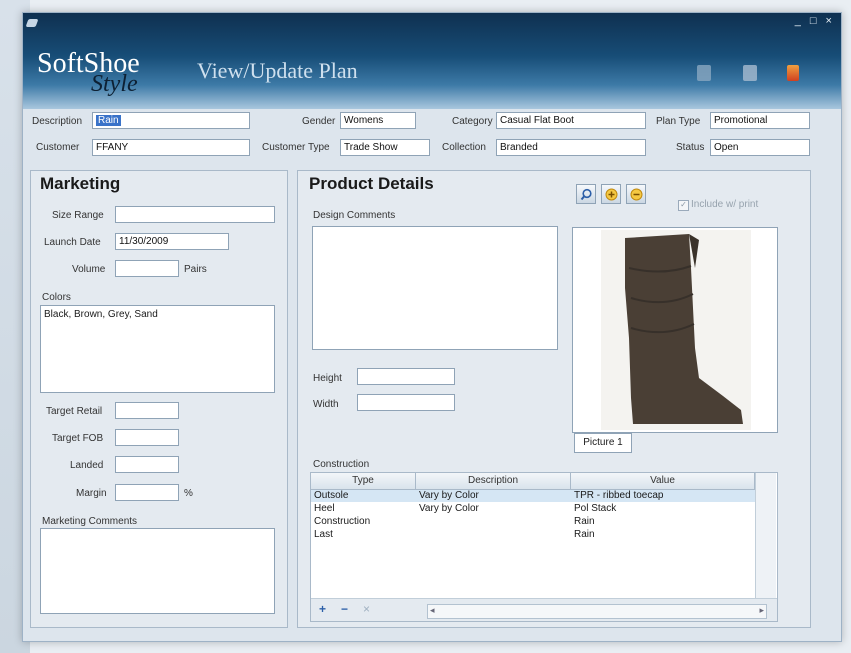 Image resolution: width=851 pixels, height=653 pixels. I want to click on horizontal-scrollbar: ◂ ▸, so click(597, 611).